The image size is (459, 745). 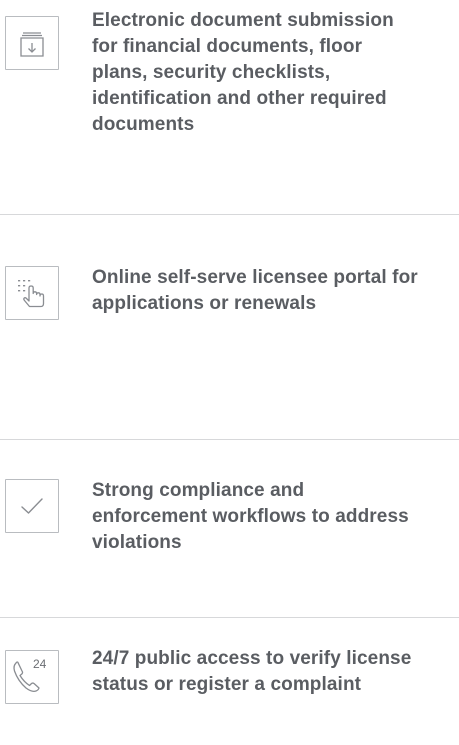 What do you see at coordinates (32, 293) in the screenshot?
I see `touch-grid-icon` at bounding box center [32, 293].